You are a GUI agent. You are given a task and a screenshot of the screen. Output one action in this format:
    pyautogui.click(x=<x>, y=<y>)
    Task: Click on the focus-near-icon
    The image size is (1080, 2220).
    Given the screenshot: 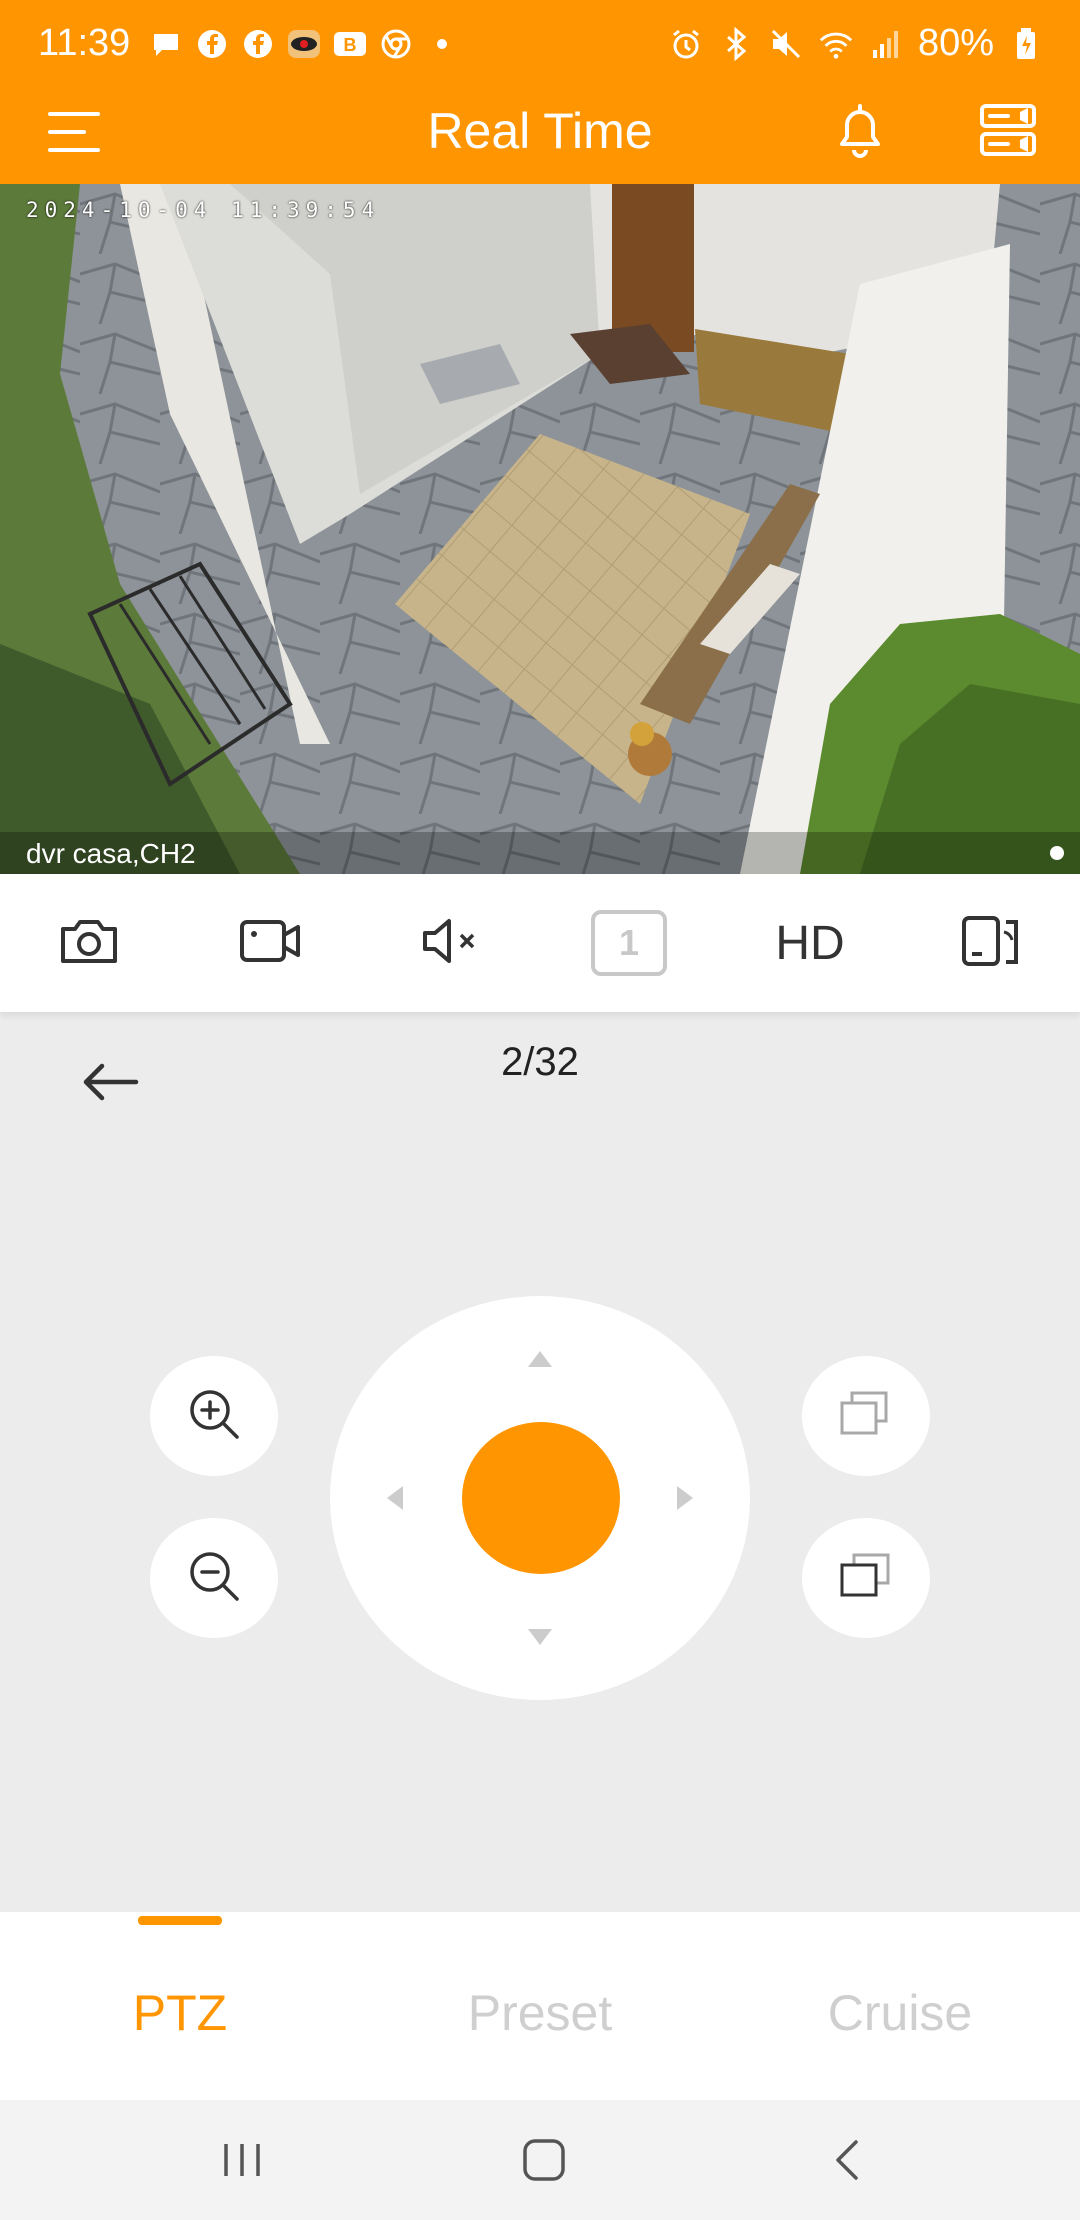 What is the action you would take?
    pyautogui.click(x=866, y=1578)
    